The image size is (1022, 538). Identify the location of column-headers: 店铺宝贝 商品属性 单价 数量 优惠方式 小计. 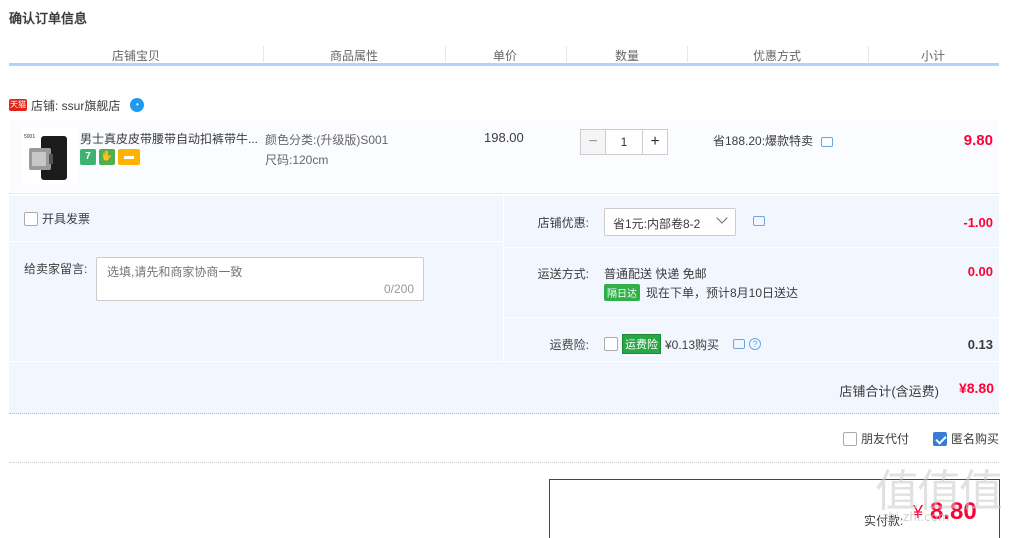
(504, 55).